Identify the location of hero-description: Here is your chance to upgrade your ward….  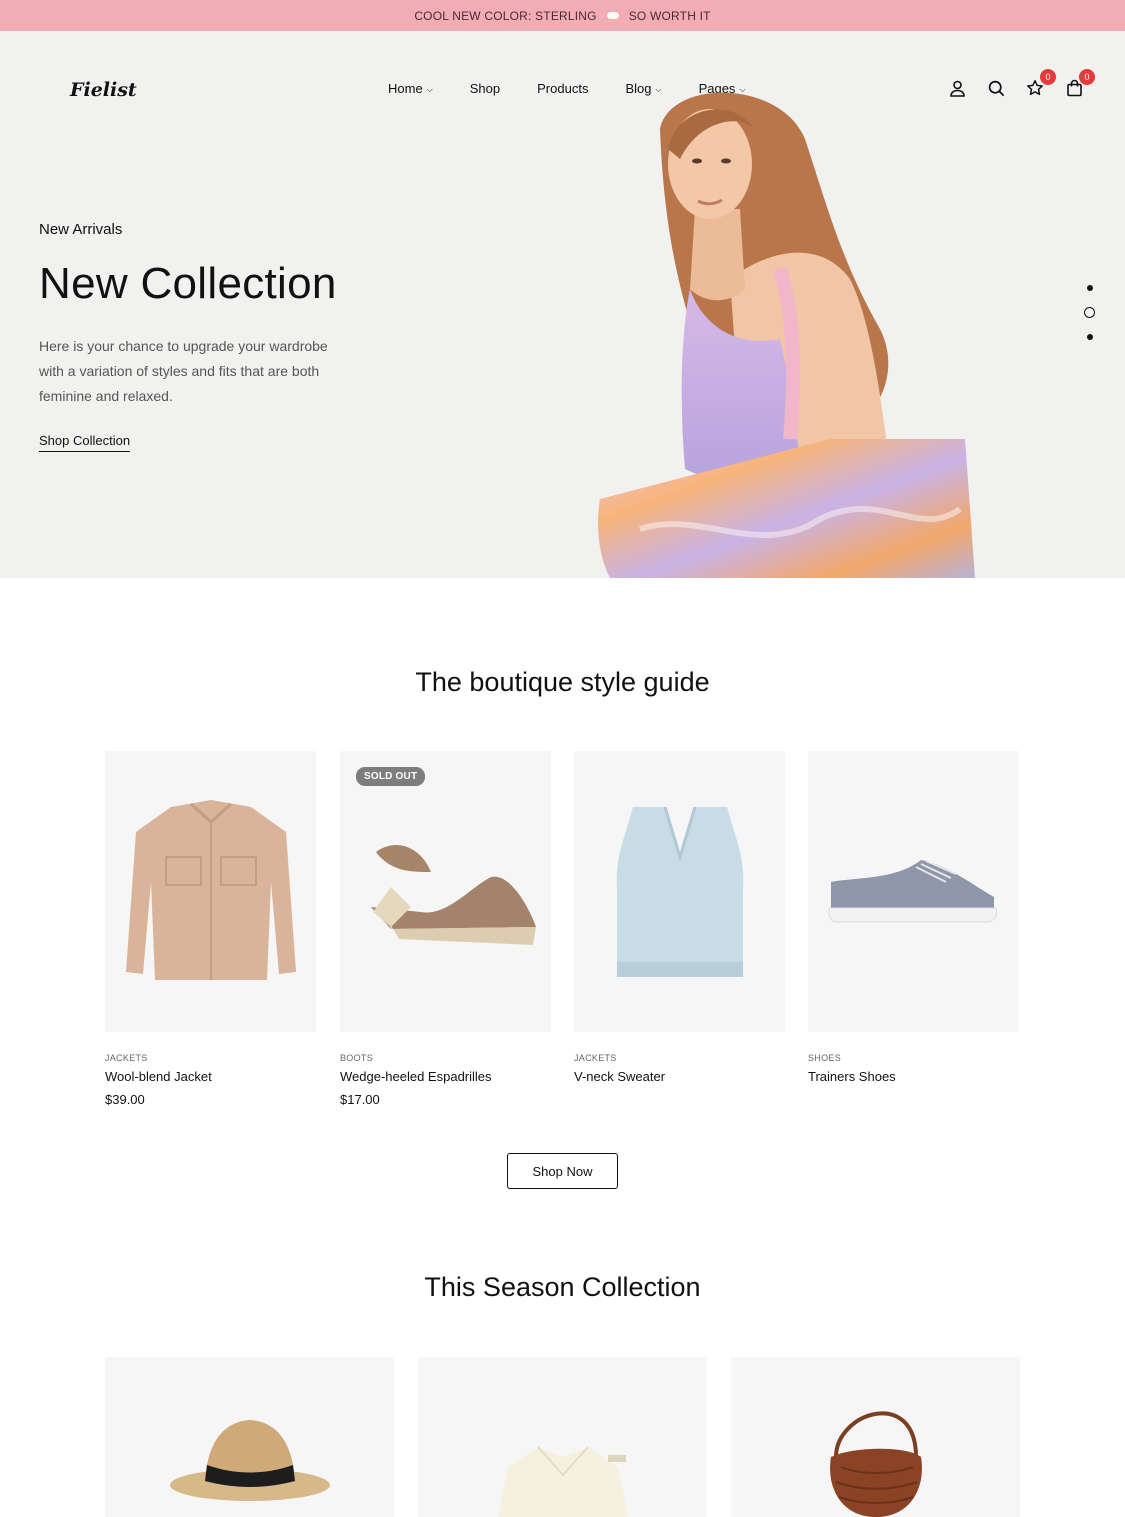
(183, 371).